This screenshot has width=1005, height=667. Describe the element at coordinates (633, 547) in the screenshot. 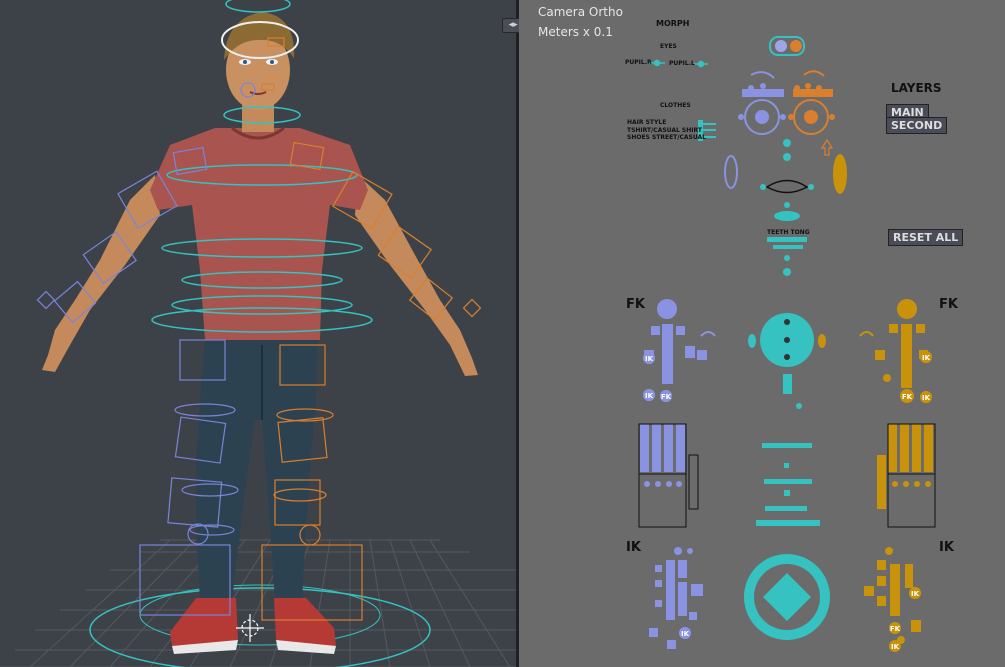

I see `ik-left-label: IK` at that location.